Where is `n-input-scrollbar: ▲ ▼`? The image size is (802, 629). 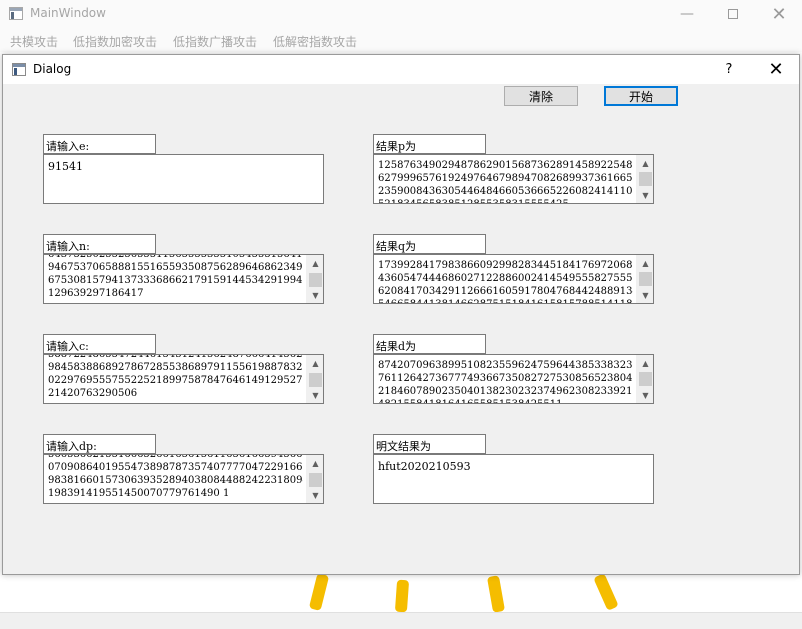
n-input-scrollbar: ▲ ▼ is located at coordinates (314, 279).